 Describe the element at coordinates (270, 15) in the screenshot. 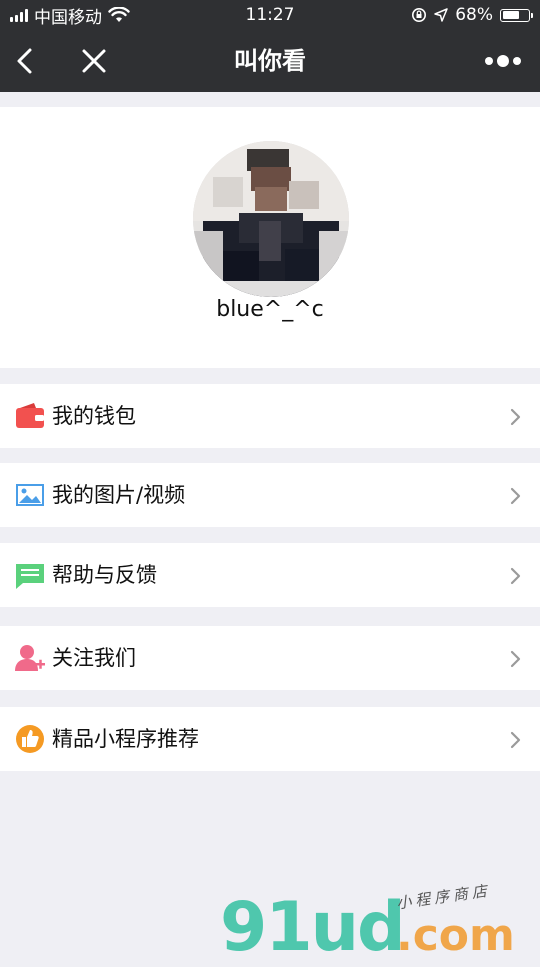

I see `status-bar: 中国移动 11:27 68%` at that location.